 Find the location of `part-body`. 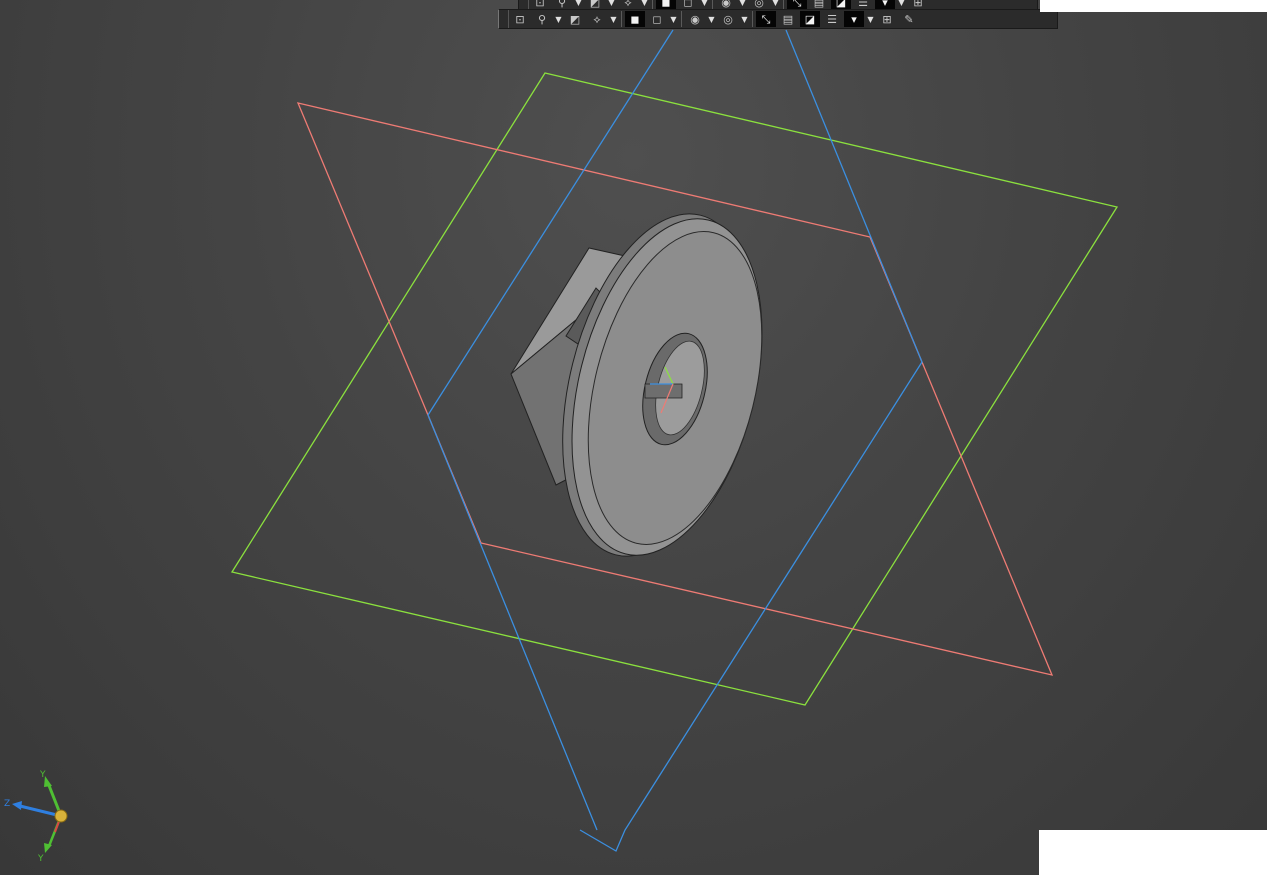

part-body is located at coordinates (652, 385).